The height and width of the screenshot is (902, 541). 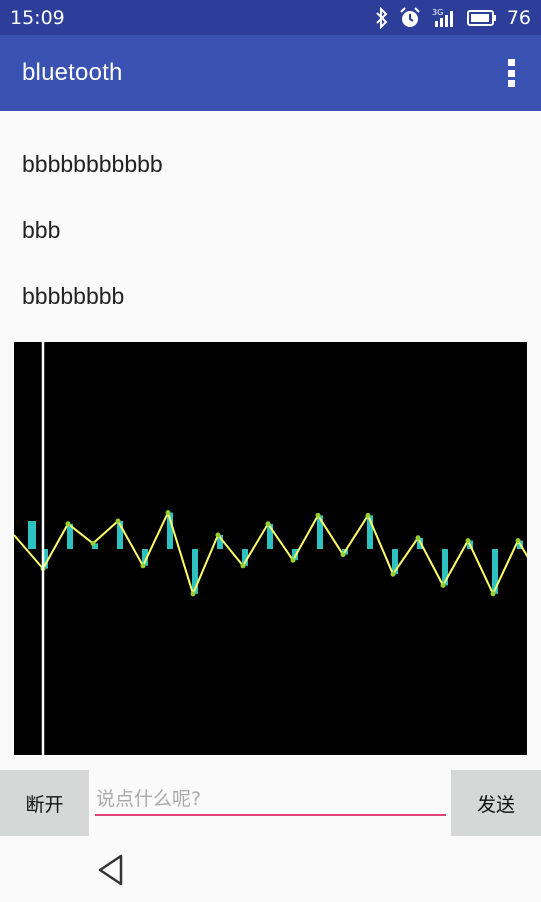 What do you see at coordinates (72, 72) in the screenshot?
I see `app-title: bluetooth` at bounding box center [72, 72].